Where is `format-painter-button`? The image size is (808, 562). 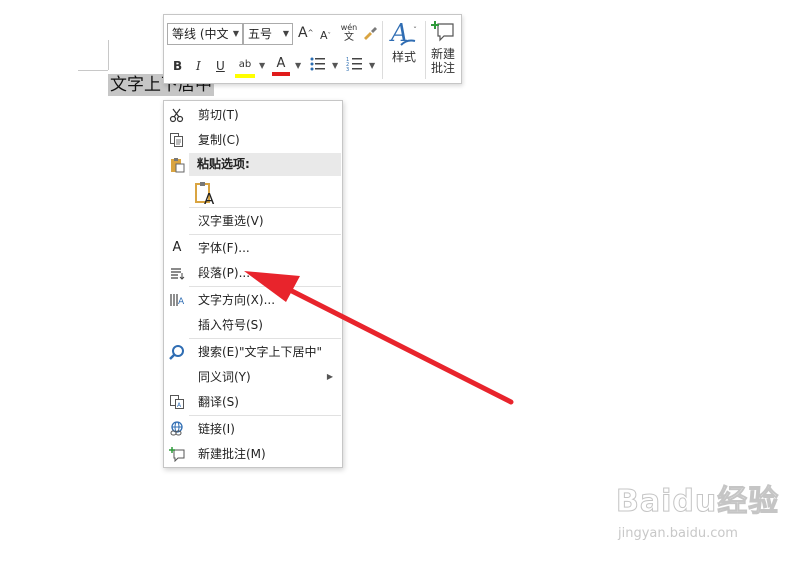 format-painter-button is located at coordinates (370, 33).